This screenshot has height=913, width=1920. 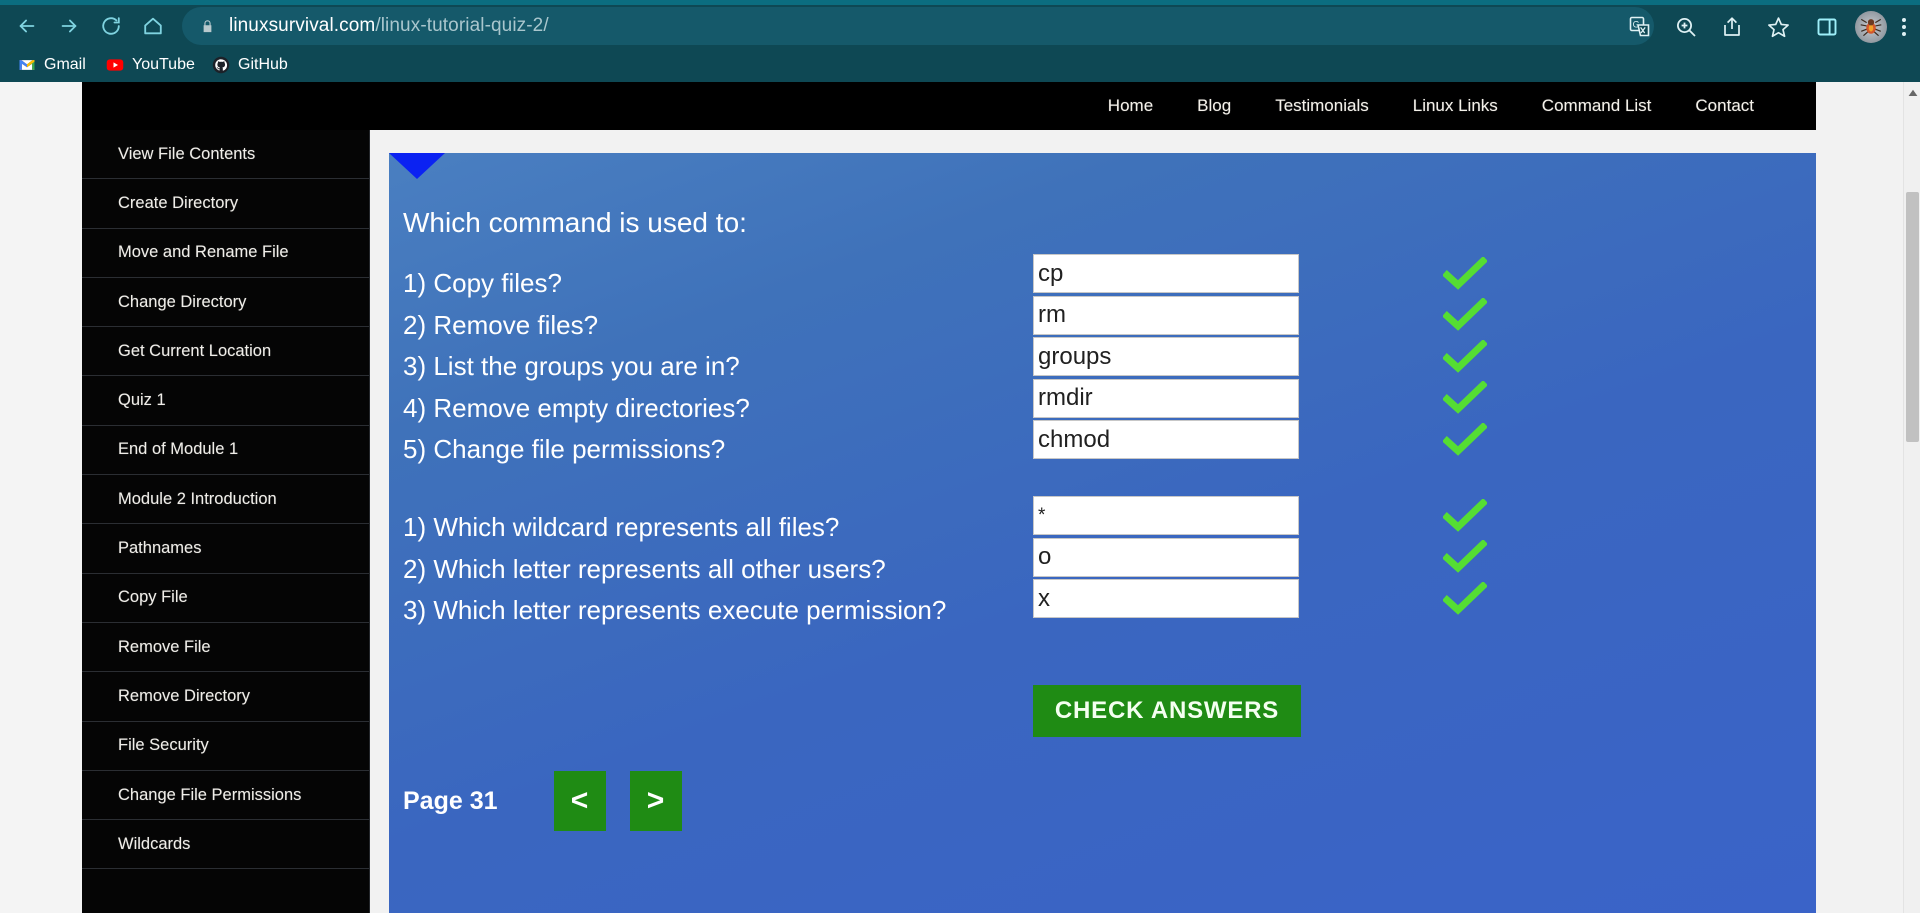 What do you see at coordinates (1732, 27) in the screenshot?
I see `share-icon` at bounding box center [1732, 27].